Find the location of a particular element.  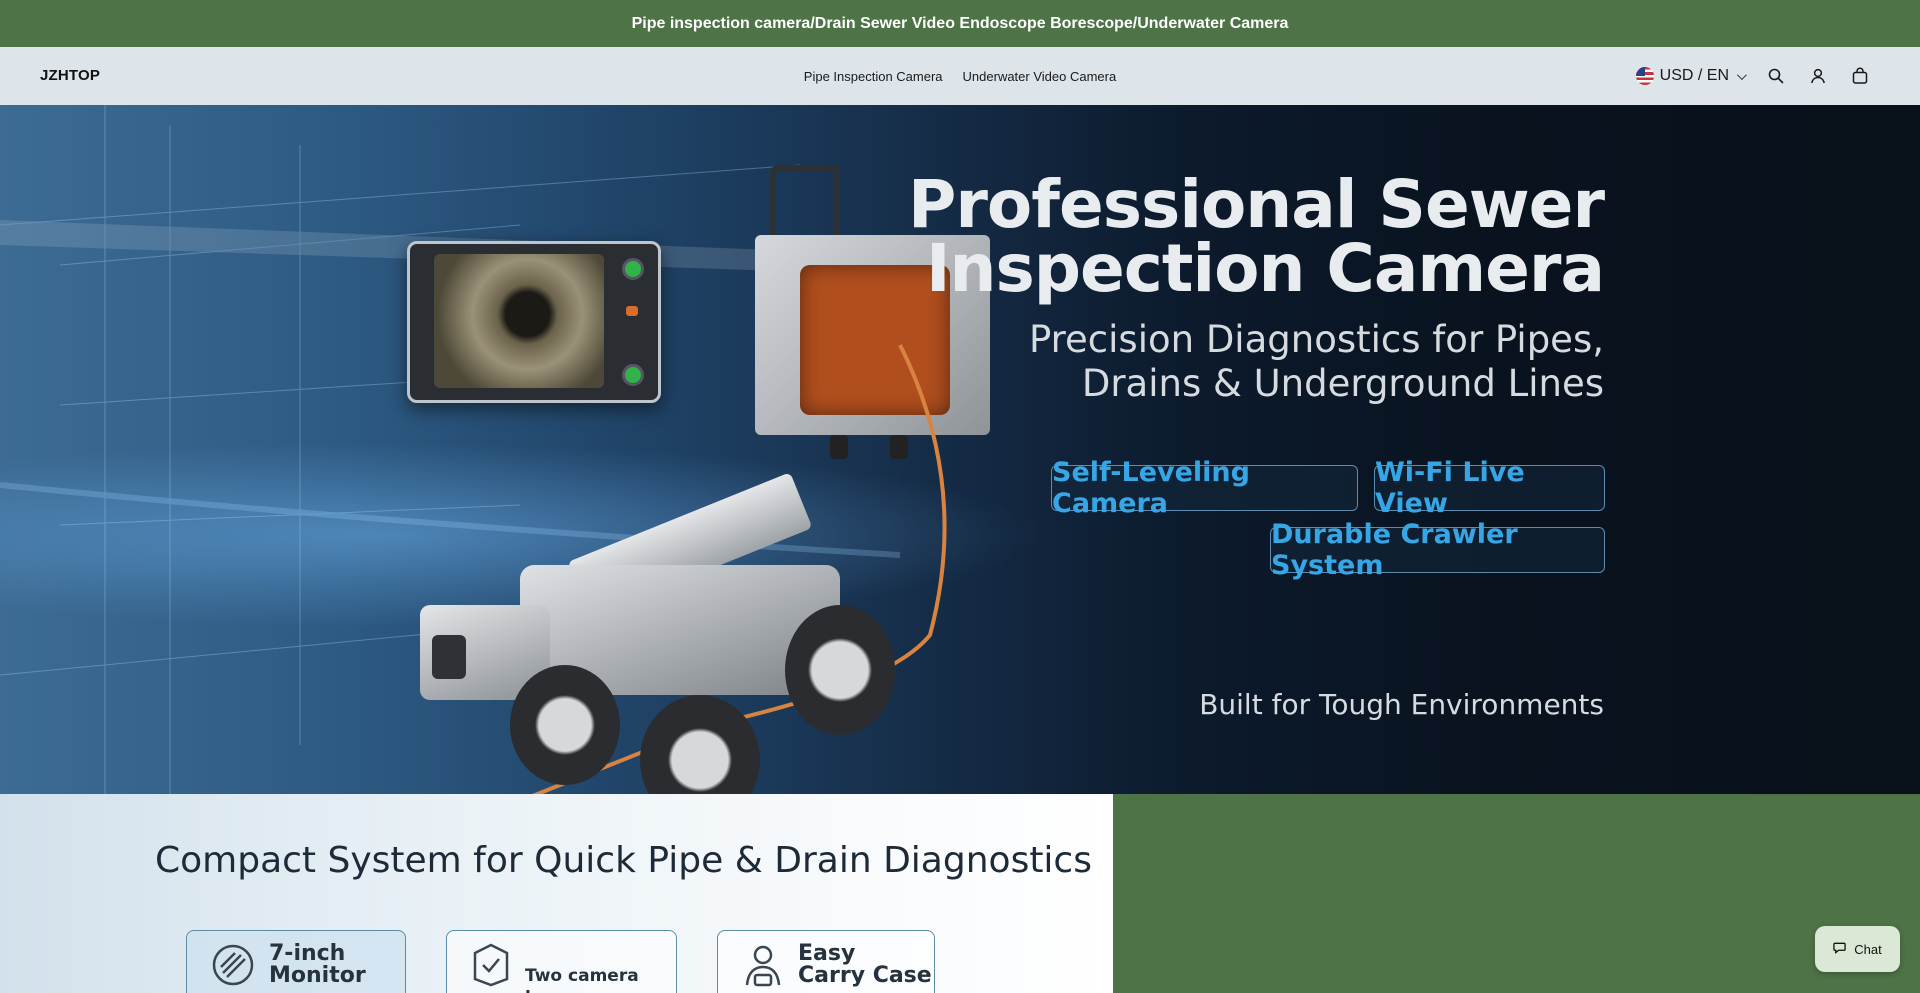

chevron-down-icon is located at coordinates (1741, 74).